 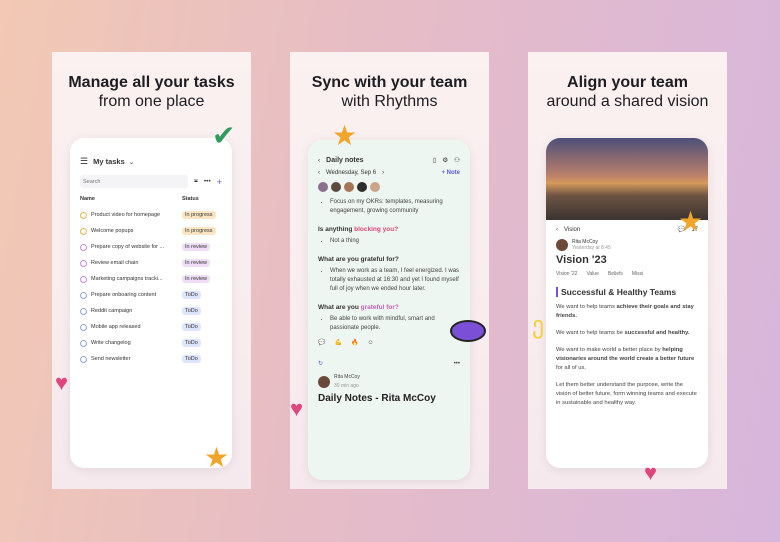 I want to click on vision-tab: Missi, so click(x=637, y=274).